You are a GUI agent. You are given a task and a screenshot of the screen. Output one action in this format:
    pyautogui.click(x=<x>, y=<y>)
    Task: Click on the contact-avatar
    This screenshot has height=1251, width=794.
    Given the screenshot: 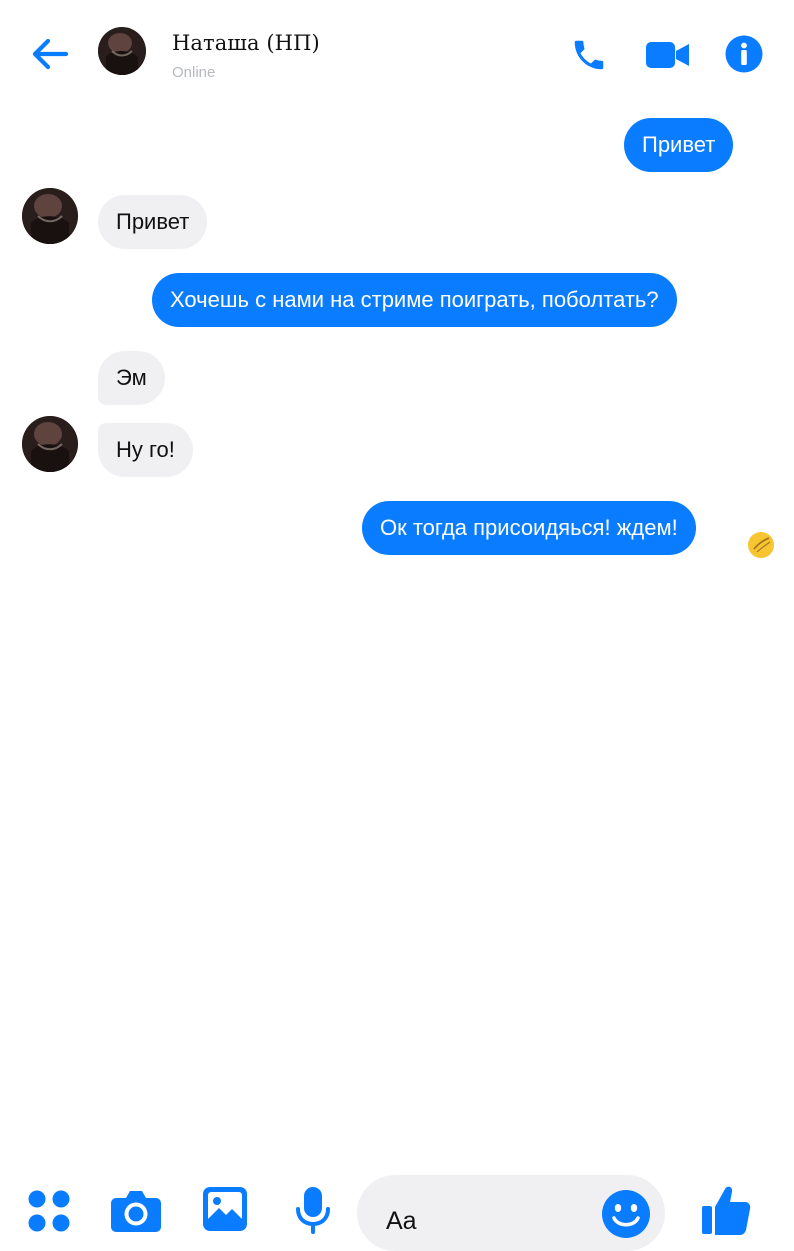 What is the action you would take?
    pyautogui.click(x=122, y=51)
    